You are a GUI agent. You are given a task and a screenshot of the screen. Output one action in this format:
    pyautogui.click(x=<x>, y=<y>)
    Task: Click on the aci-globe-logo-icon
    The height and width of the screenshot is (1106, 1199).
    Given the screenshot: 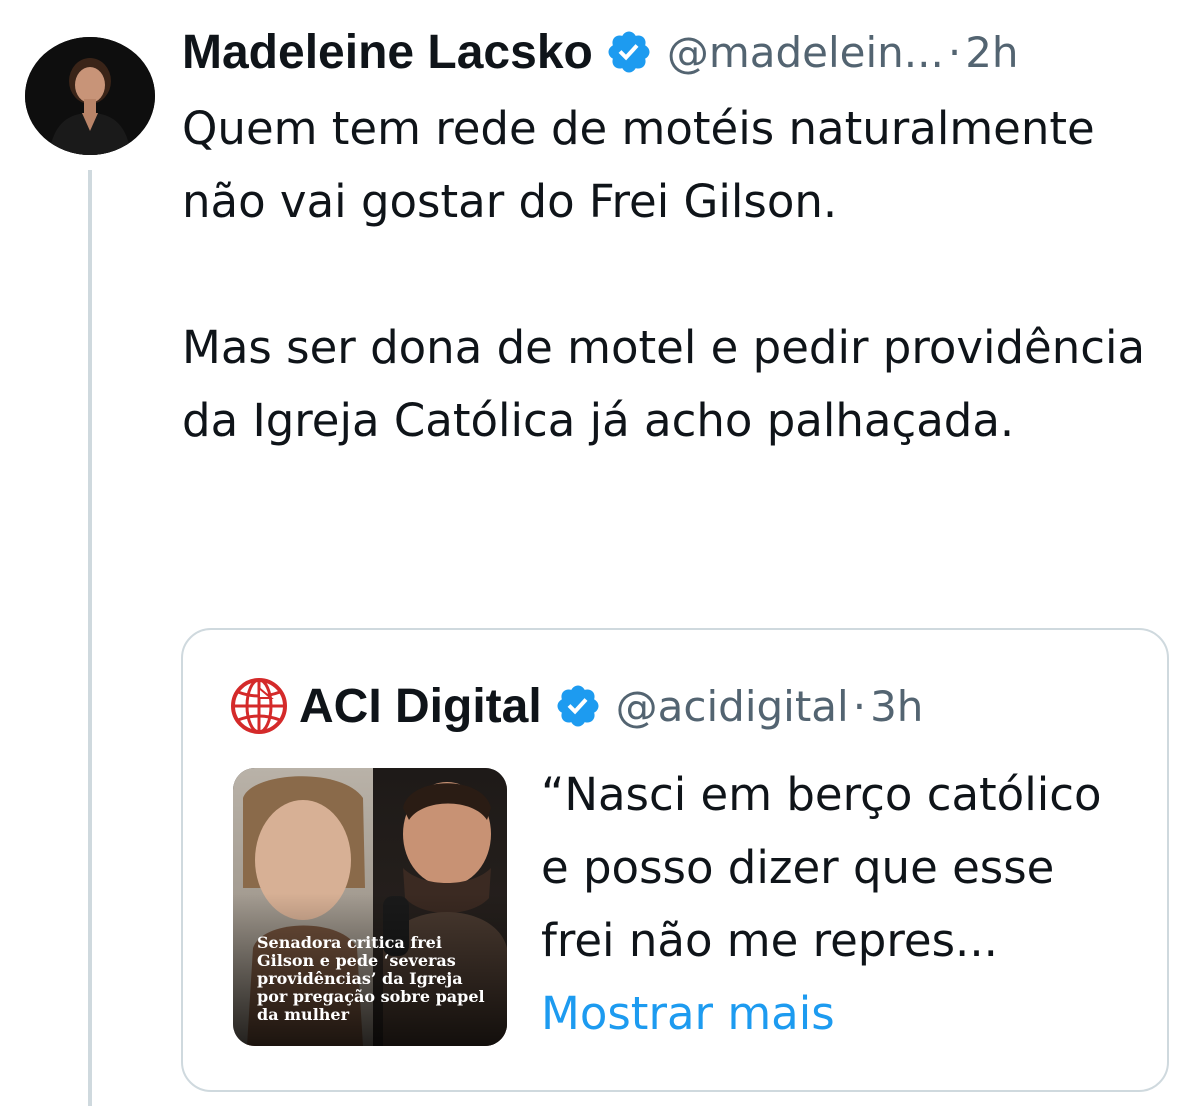 What is the action you would take?
    pyautogui.click(x=259, y=706)
    